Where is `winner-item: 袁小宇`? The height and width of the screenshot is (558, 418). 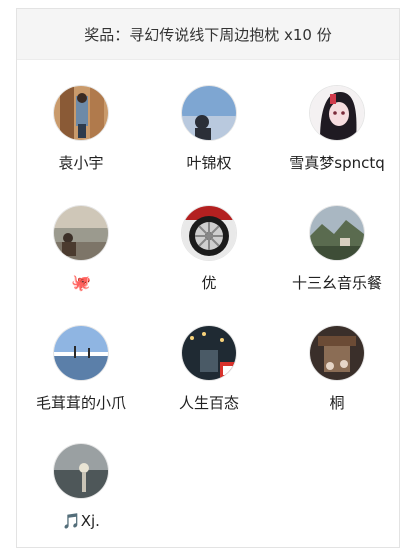 winner-item: 袁小宇 is located at coordinates (81, 129).